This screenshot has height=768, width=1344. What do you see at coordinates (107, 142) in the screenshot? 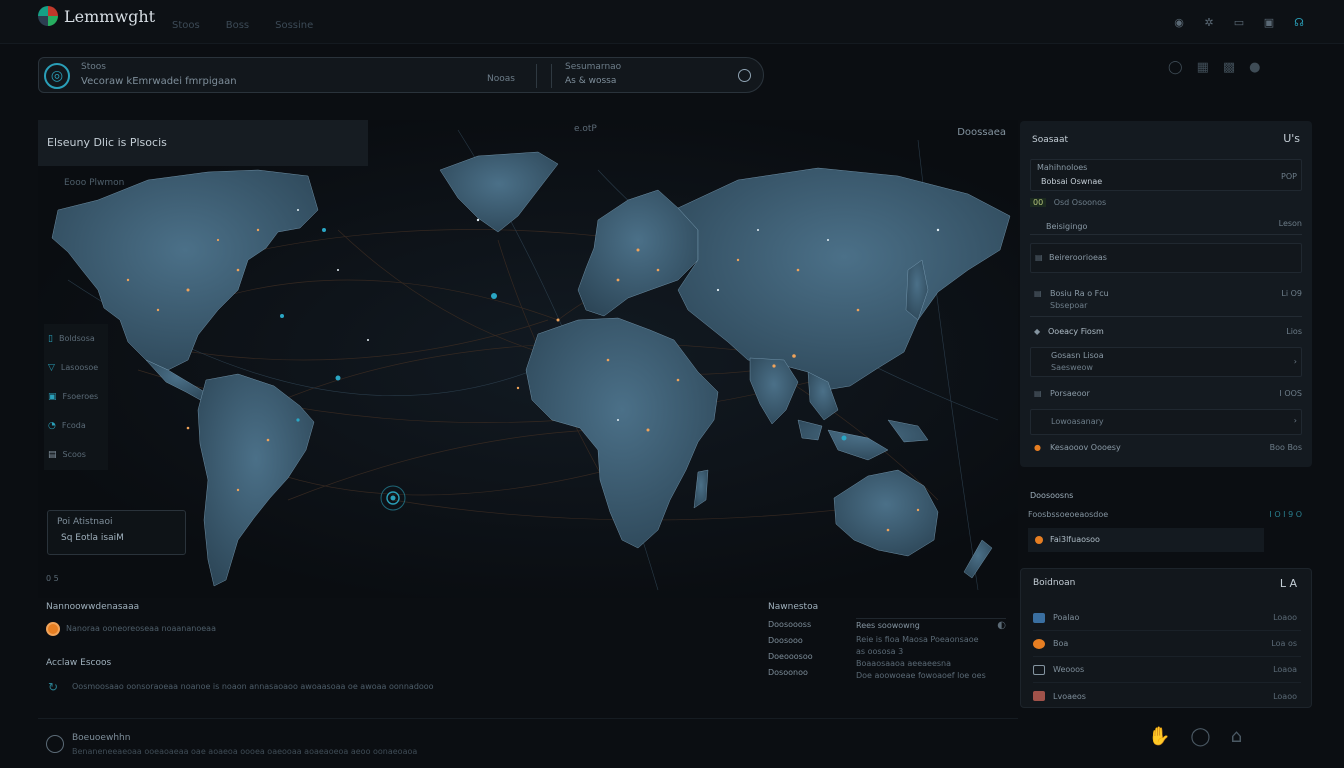
I see `map-title: Elseuny Dlic is Plsocis` at bounding box center [107, 142].